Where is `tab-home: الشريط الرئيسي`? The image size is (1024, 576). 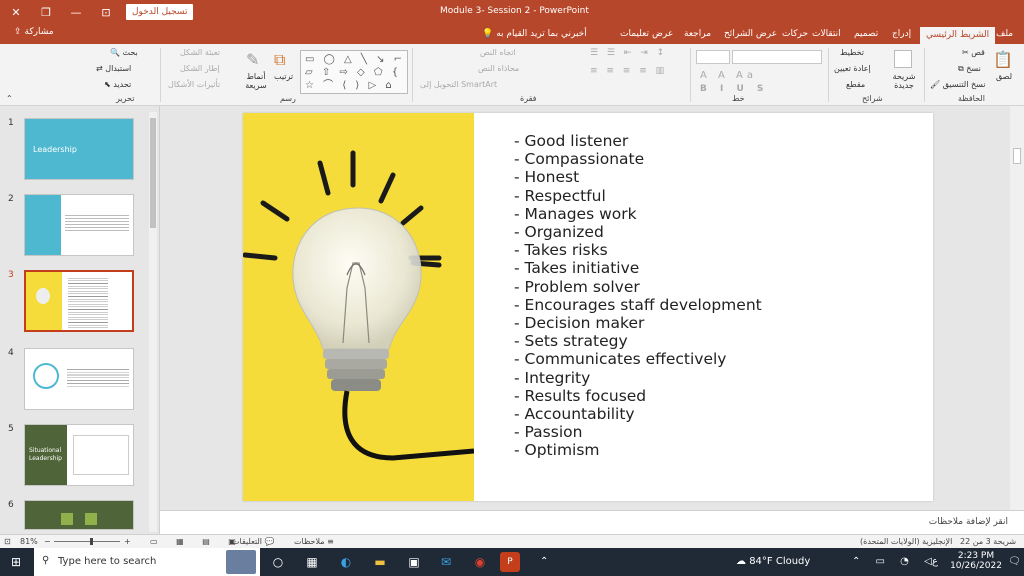
tab-home: الشريط الرئيسي is located at coordinates (958, 35).